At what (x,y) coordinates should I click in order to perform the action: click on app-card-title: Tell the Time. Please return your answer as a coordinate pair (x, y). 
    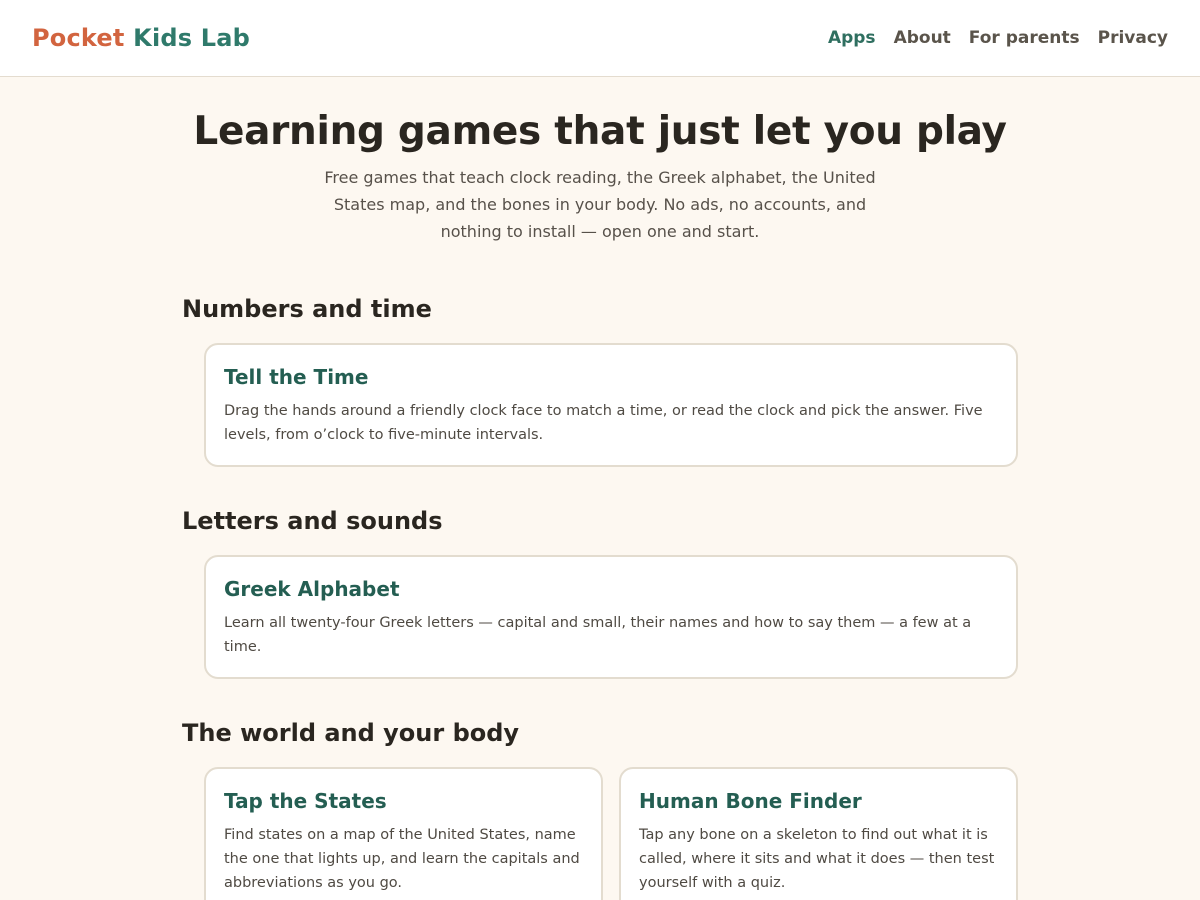
    Looking at the image, I should click on (296, 377).